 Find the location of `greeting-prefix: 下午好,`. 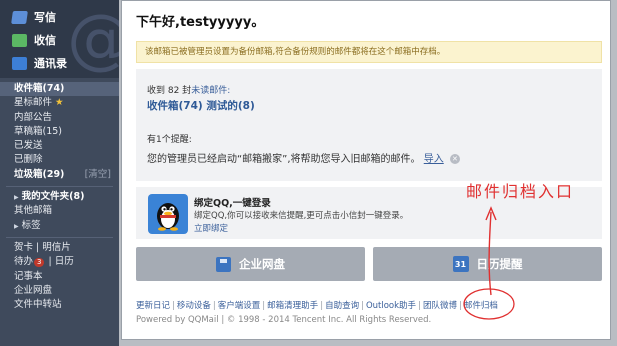

greeting-prefix: 下午好, is located at coordinates (158, 22).